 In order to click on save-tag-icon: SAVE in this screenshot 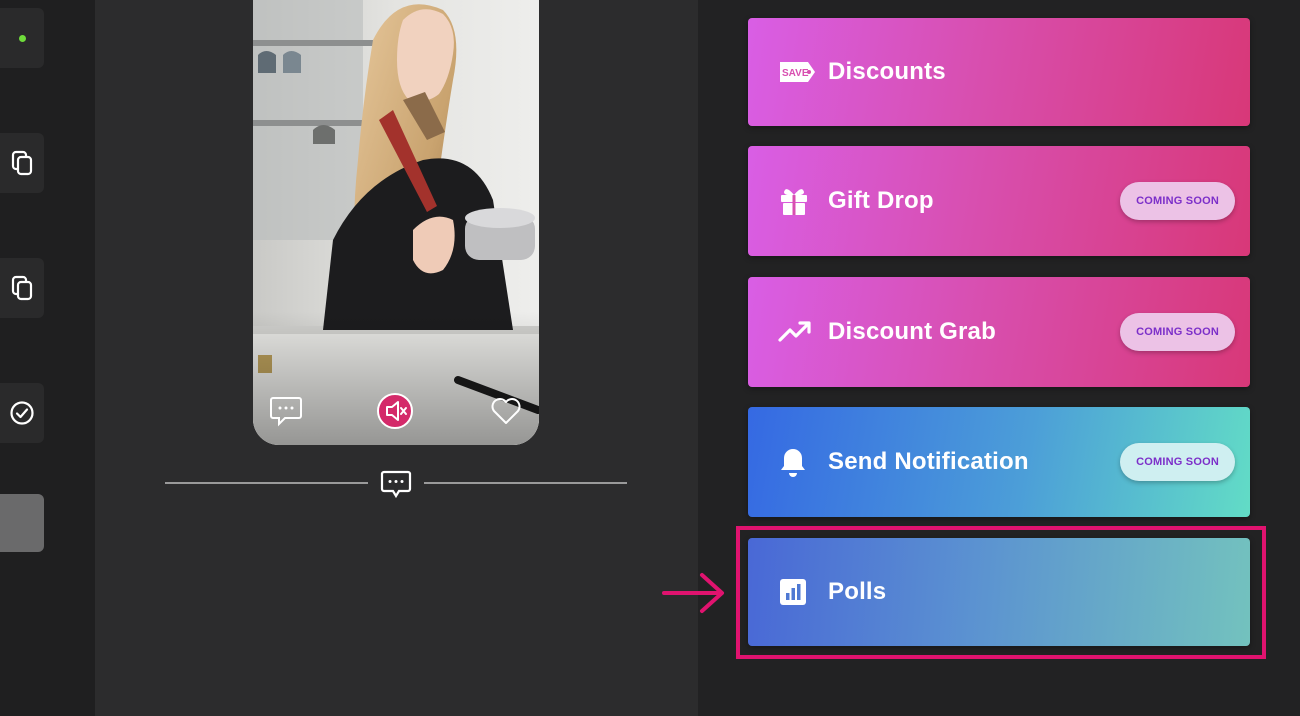, I will do `click(797, 72)`.